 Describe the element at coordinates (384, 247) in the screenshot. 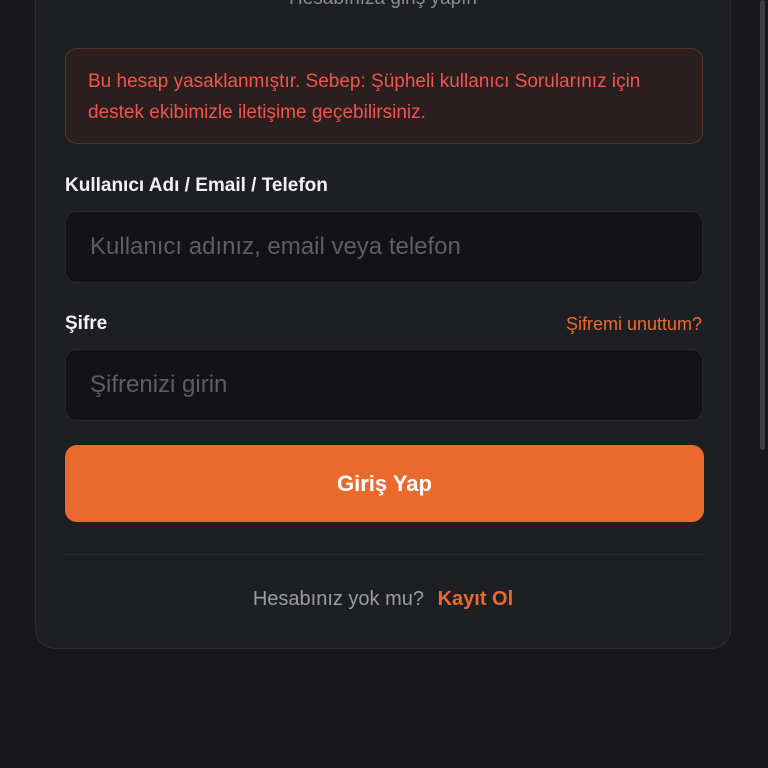

I see `username-input` at that location.